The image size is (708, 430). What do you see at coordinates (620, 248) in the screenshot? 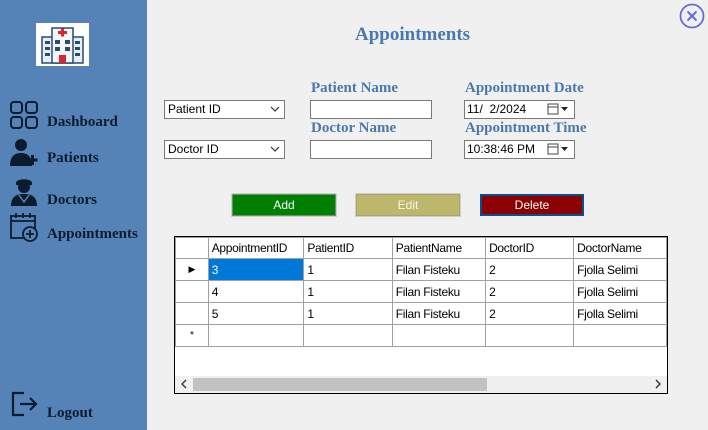
I see `column-header: DoctorName` at bounding box center [620, 248].